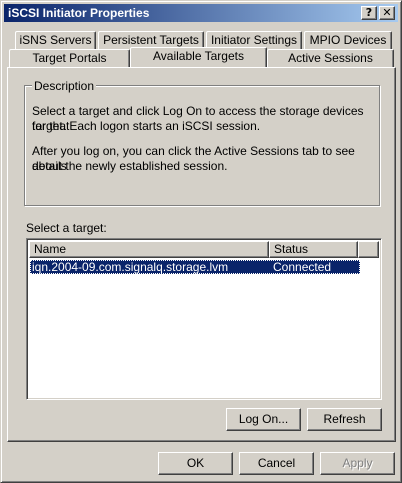 This screenshot has width=402, height=483. Describe the element at coordinates (313, 249) in the screenshot. I see `column-header-status: Status` at that location.